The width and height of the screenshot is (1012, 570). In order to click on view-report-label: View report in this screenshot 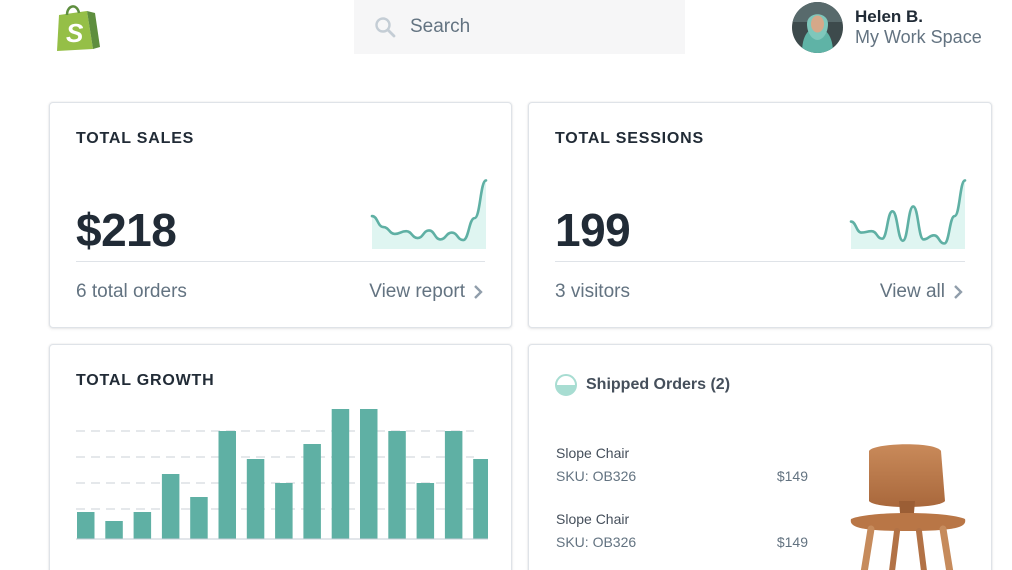, I will do `click(417, 291)`.